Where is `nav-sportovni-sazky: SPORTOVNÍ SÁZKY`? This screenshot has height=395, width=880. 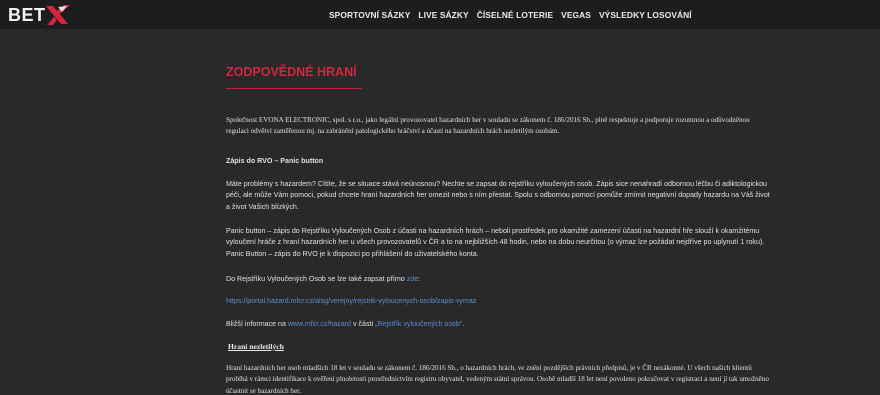 nav-sportovni-sazky: SPORTOVNÍ SÁZKY is located at coordinates (369, 15).